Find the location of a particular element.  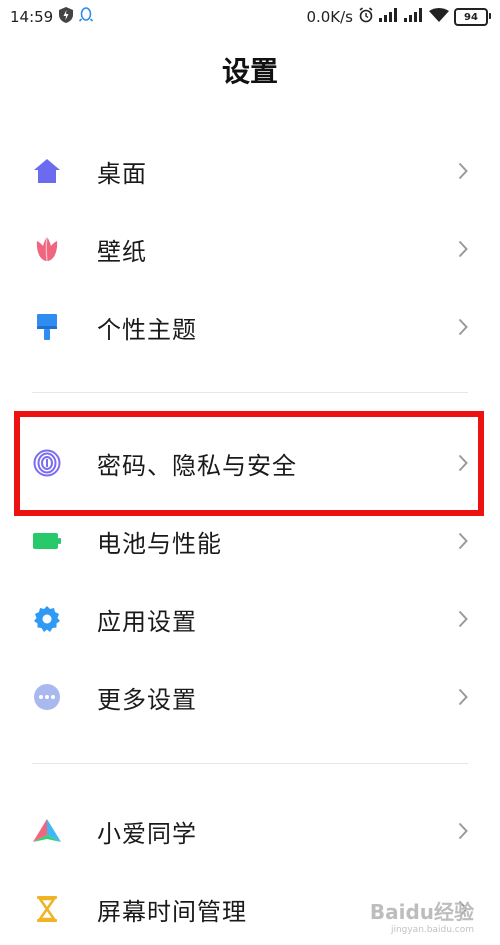

network-speed: 0.0K/s is located at coordinates (329, 17).